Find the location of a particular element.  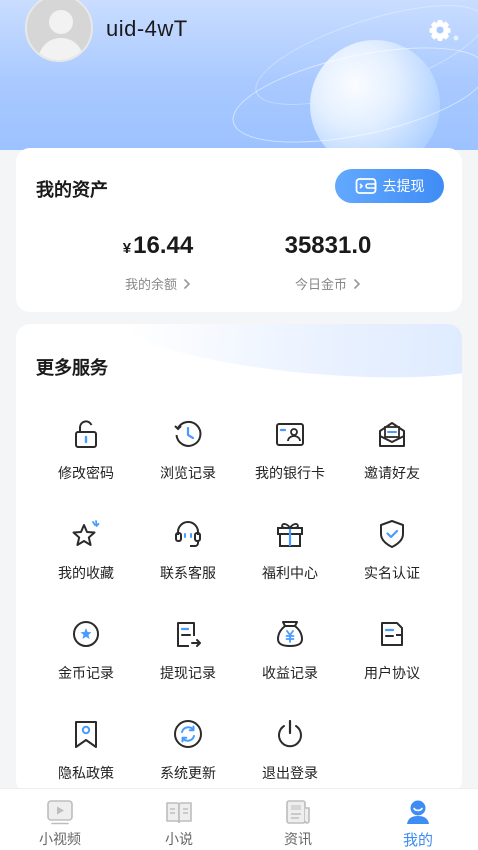

service-label: 我的银行卡 is located at coordinates (290, 474).